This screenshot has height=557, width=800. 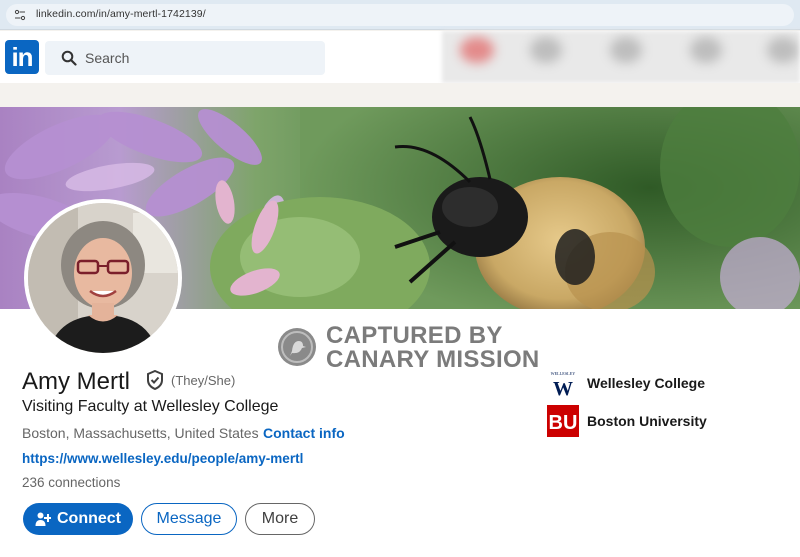 I want to click on location-text: Boston, Massachusetts, United States, so click(x=140, y=433).